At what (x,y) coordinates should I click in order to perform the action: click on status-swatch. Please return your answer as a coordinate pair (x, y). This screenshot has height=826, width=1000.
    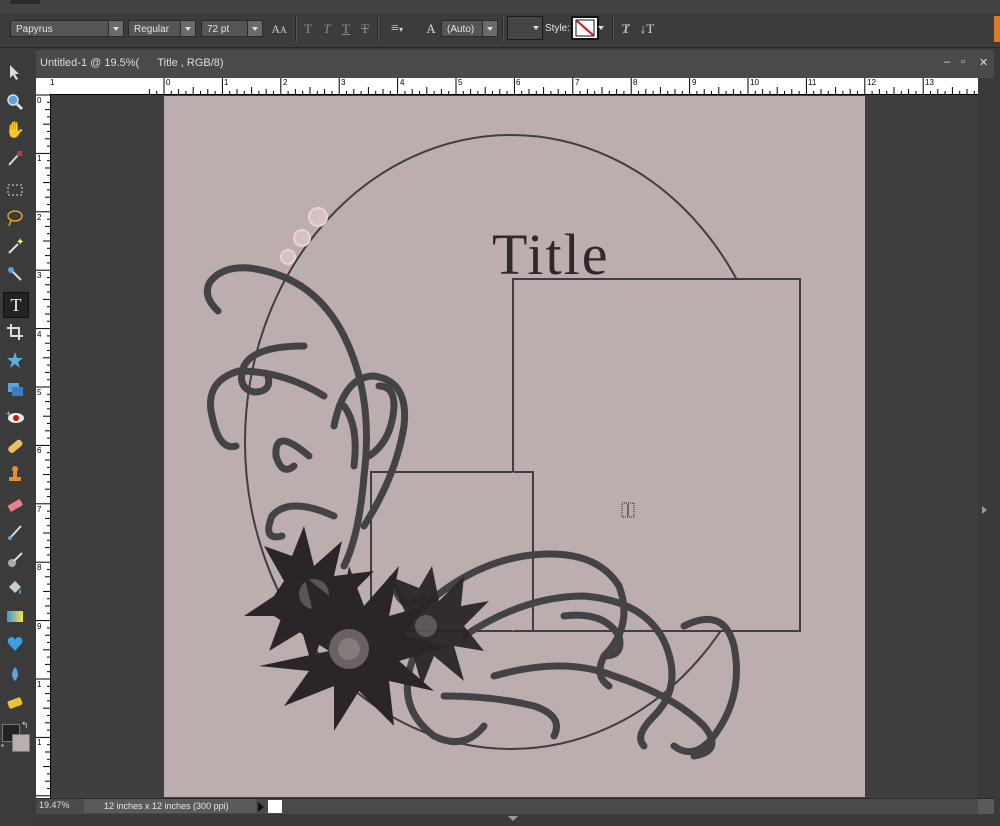
    Looking at the image, I should click on (275, 806).